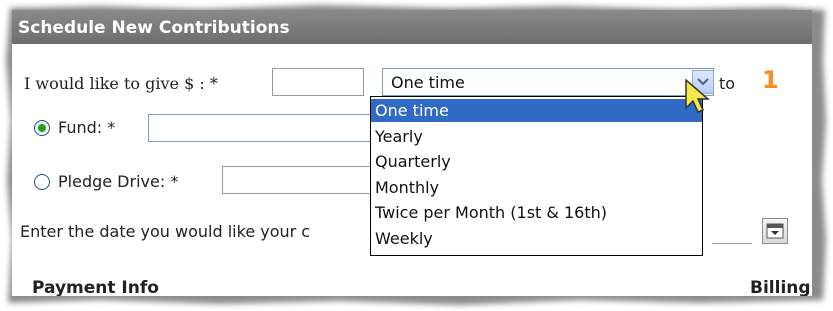 The image size is (833, 311). What do you see at coordinates (428, 82) in the screenshot?
I see `frequency-selected-value: One time` at bounding box center [428, 82].